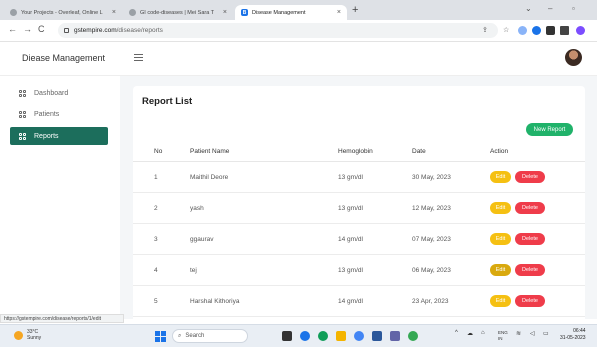 The image size is (597, 347). Describe the element at coordinates (156, 270) in the screenshot. I see `cell-no: 4` at that location.